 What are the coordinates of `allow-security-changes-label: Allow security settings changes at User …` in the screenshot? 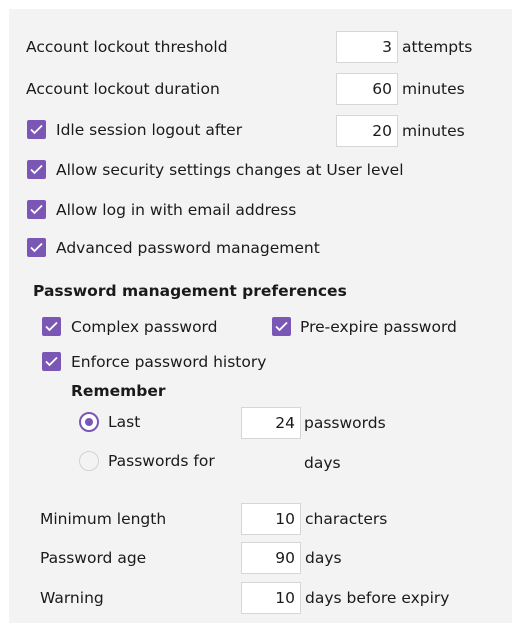 It's located at (230, 170).